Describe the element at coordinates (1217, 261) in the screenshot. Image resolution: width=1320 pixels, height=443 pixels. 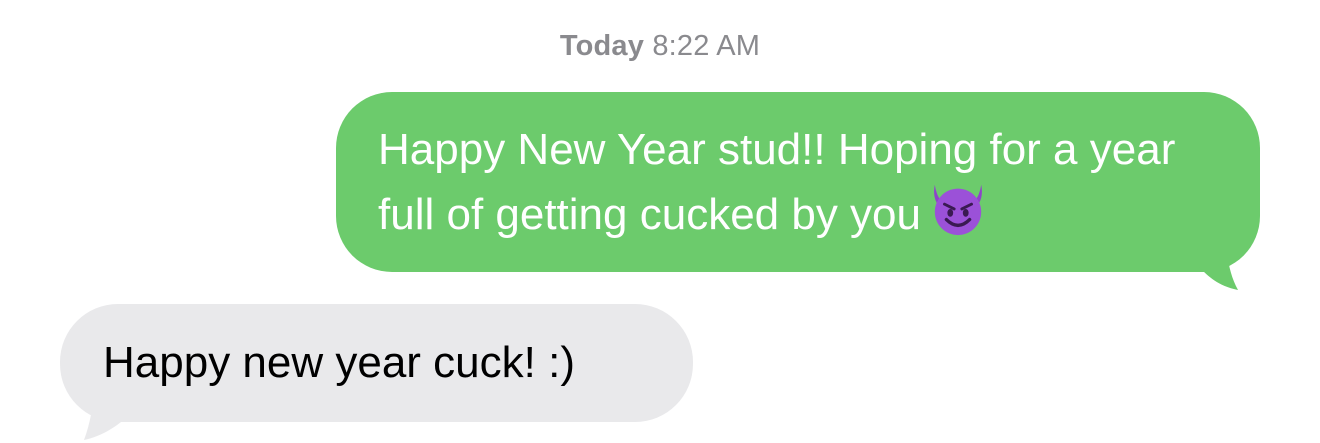
I see `sent-bubble-tail` at that location.